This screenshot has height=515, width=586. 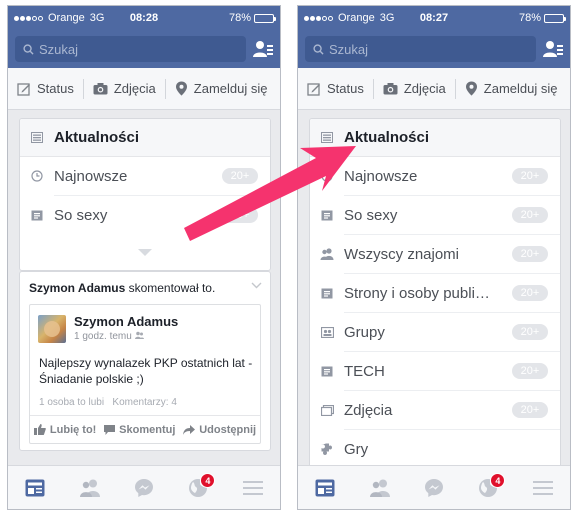 What do you see at coordinates (318, 49) in the screenshot?
I see `search-icon` at bounding box center [318, 49].